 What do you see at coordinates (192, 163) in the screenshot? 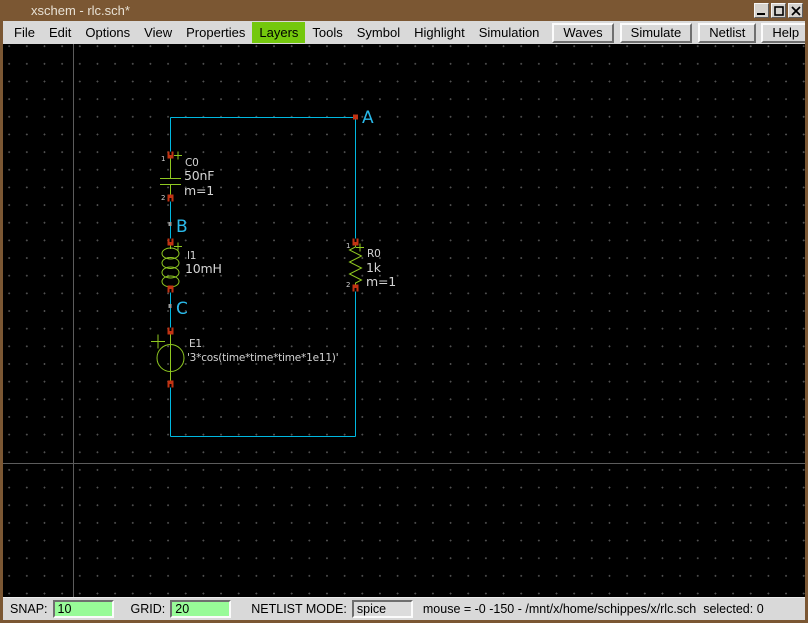
I see `c0-name: C0` at bounding box center [192, 163].